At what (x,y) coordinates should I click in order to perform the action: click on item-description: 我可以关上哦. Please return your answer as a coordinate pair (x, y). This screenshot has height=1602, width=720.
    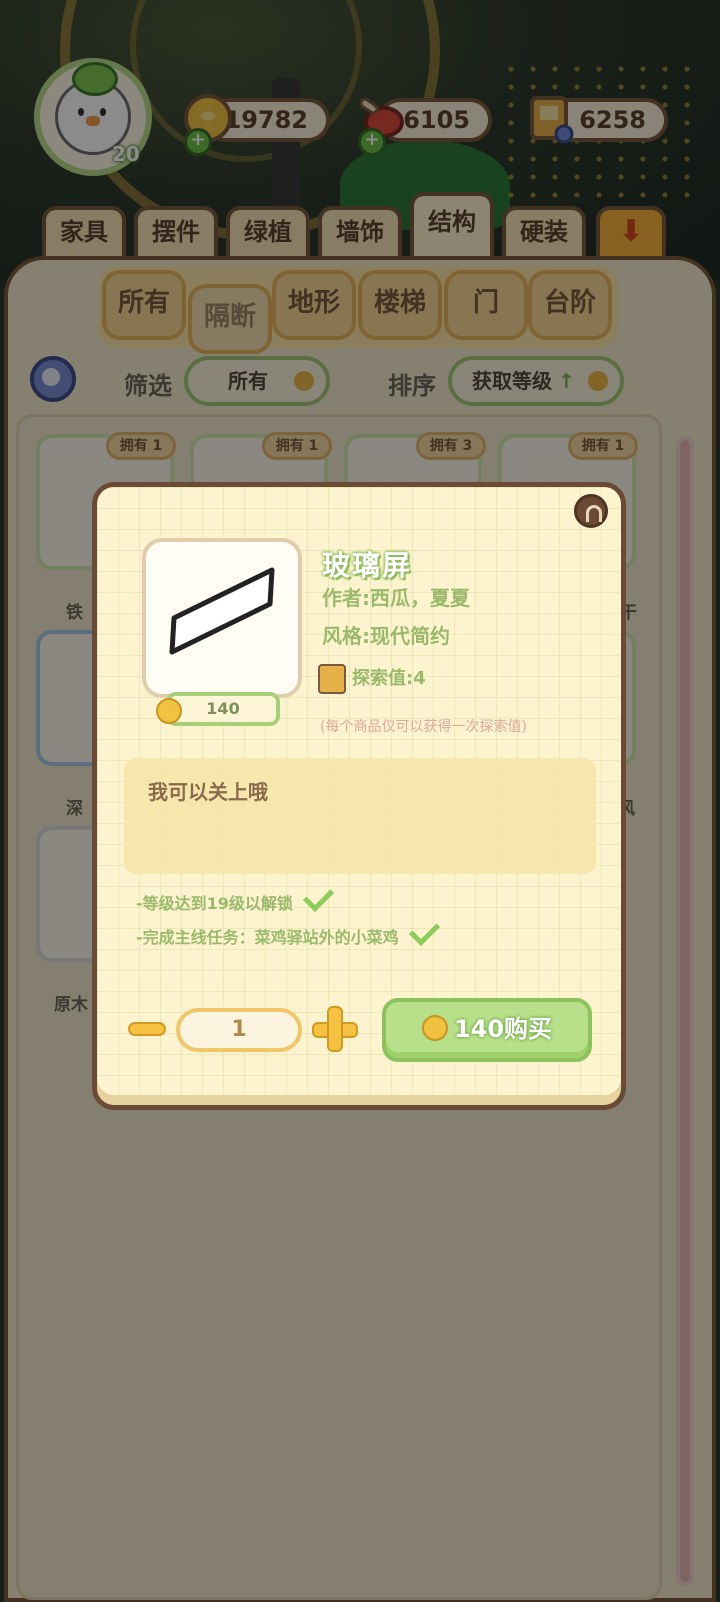
    Looking at the image, I should click on (208, 792).